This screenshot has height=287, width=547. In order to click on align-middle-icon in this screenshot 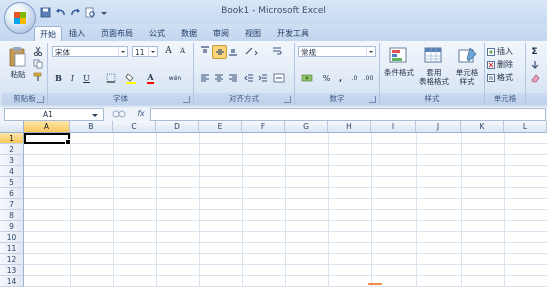, I will do `click(219, 52)`.